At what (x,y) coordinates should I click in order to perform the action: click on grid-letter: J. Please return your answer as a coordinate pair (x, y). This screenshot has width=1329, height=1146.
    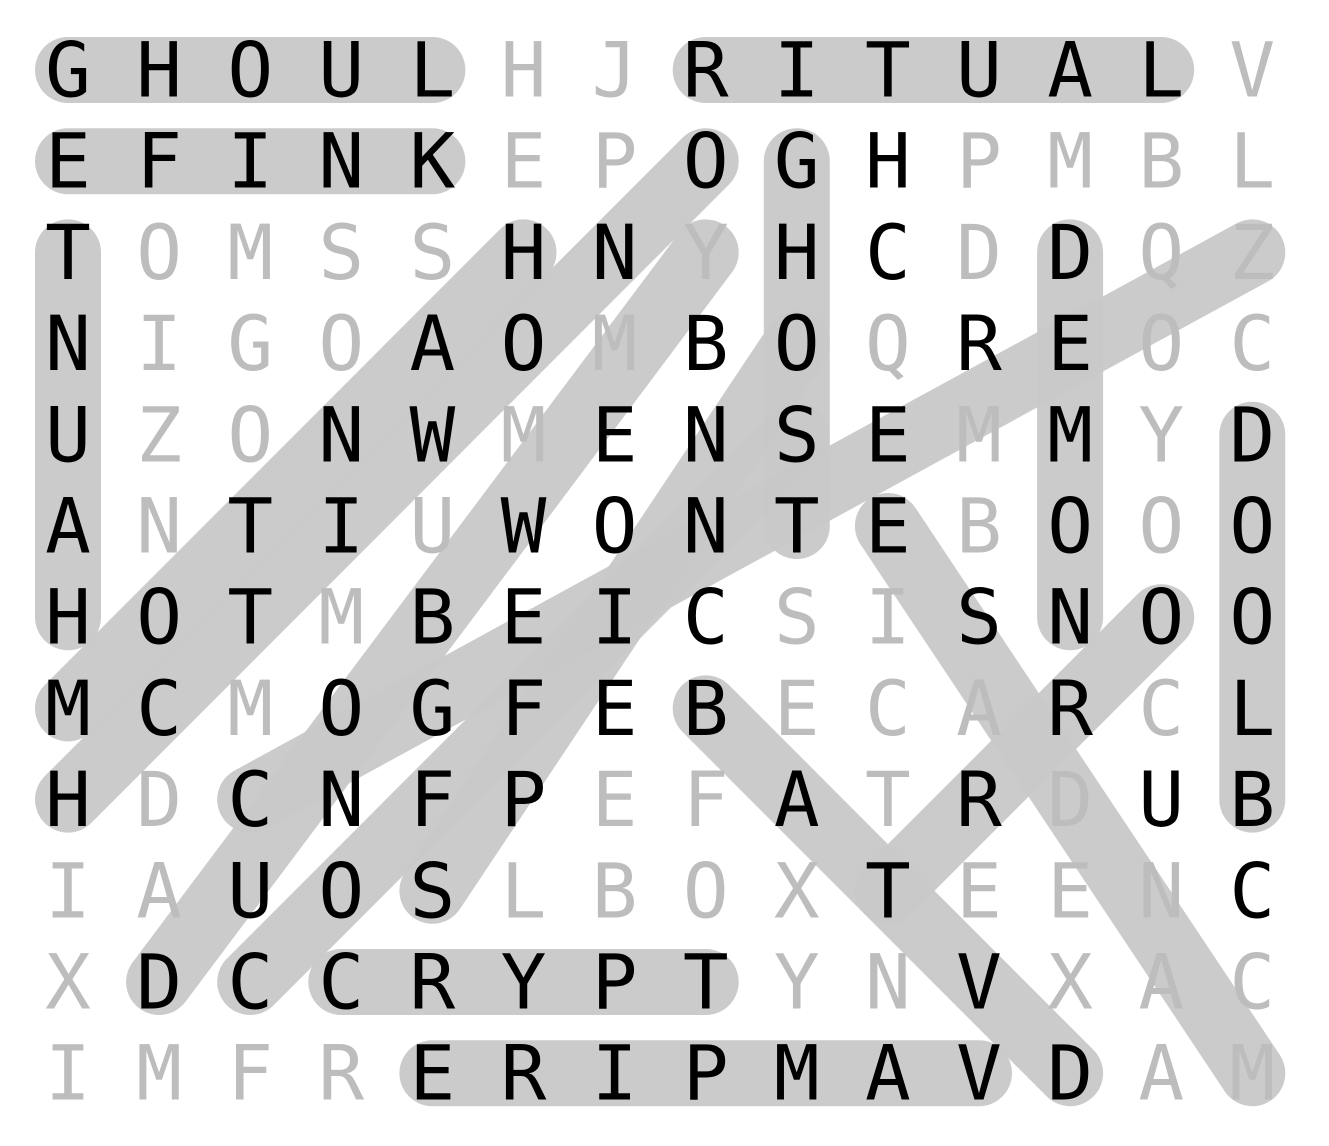
    Looking at the image, I should click on (615, 70).